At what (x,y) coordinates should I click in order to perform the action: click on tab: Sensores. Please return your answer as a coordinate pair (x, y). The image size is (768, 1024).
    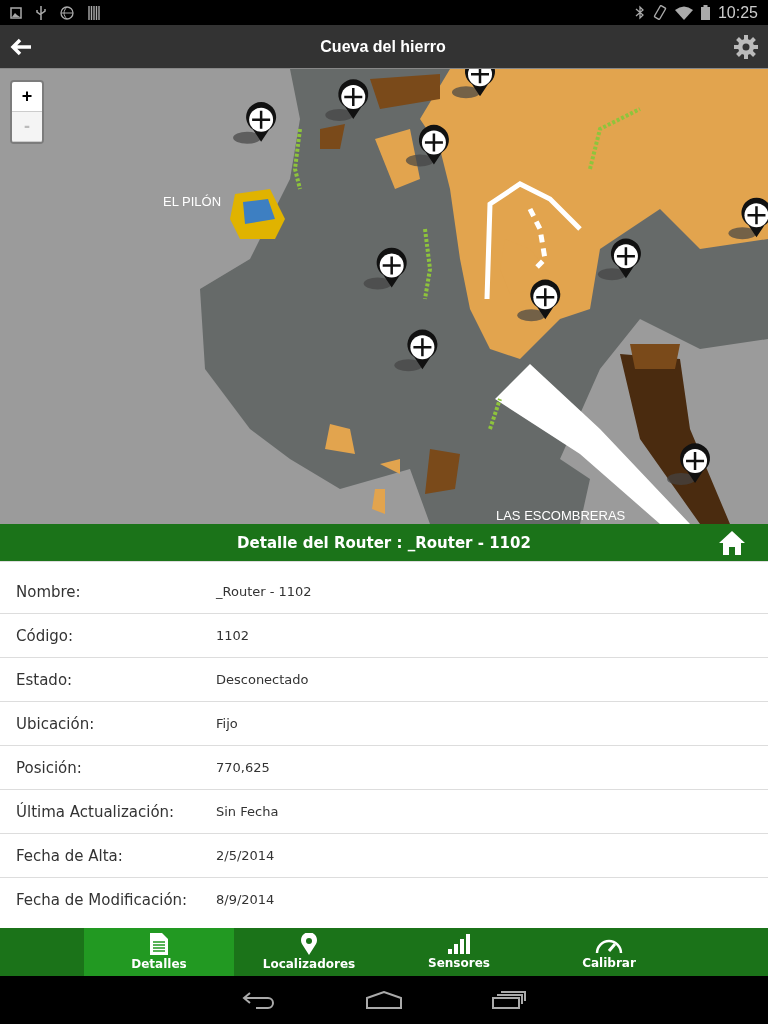
    Looking at the image, I should click on (459, 952).